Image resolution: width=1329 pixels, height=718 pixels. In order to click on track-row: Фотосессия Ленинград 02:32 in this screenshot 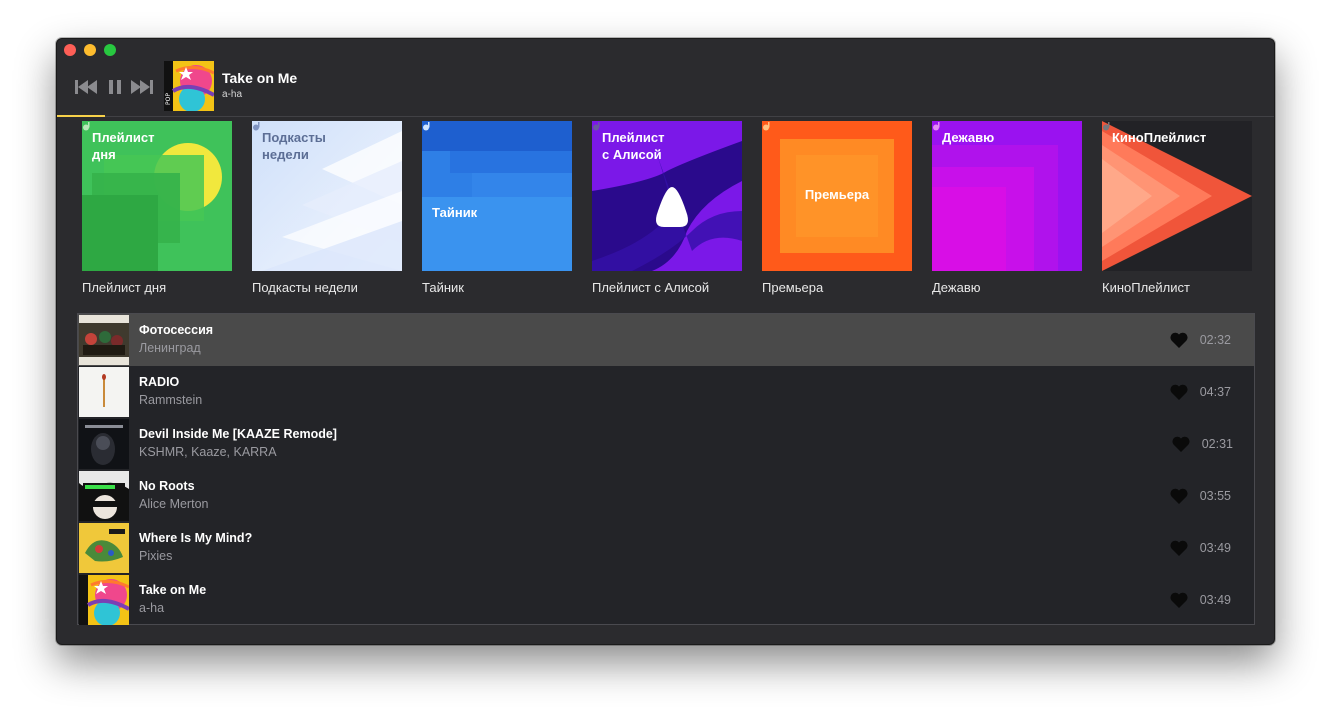, I will do `click(666, 340)`.